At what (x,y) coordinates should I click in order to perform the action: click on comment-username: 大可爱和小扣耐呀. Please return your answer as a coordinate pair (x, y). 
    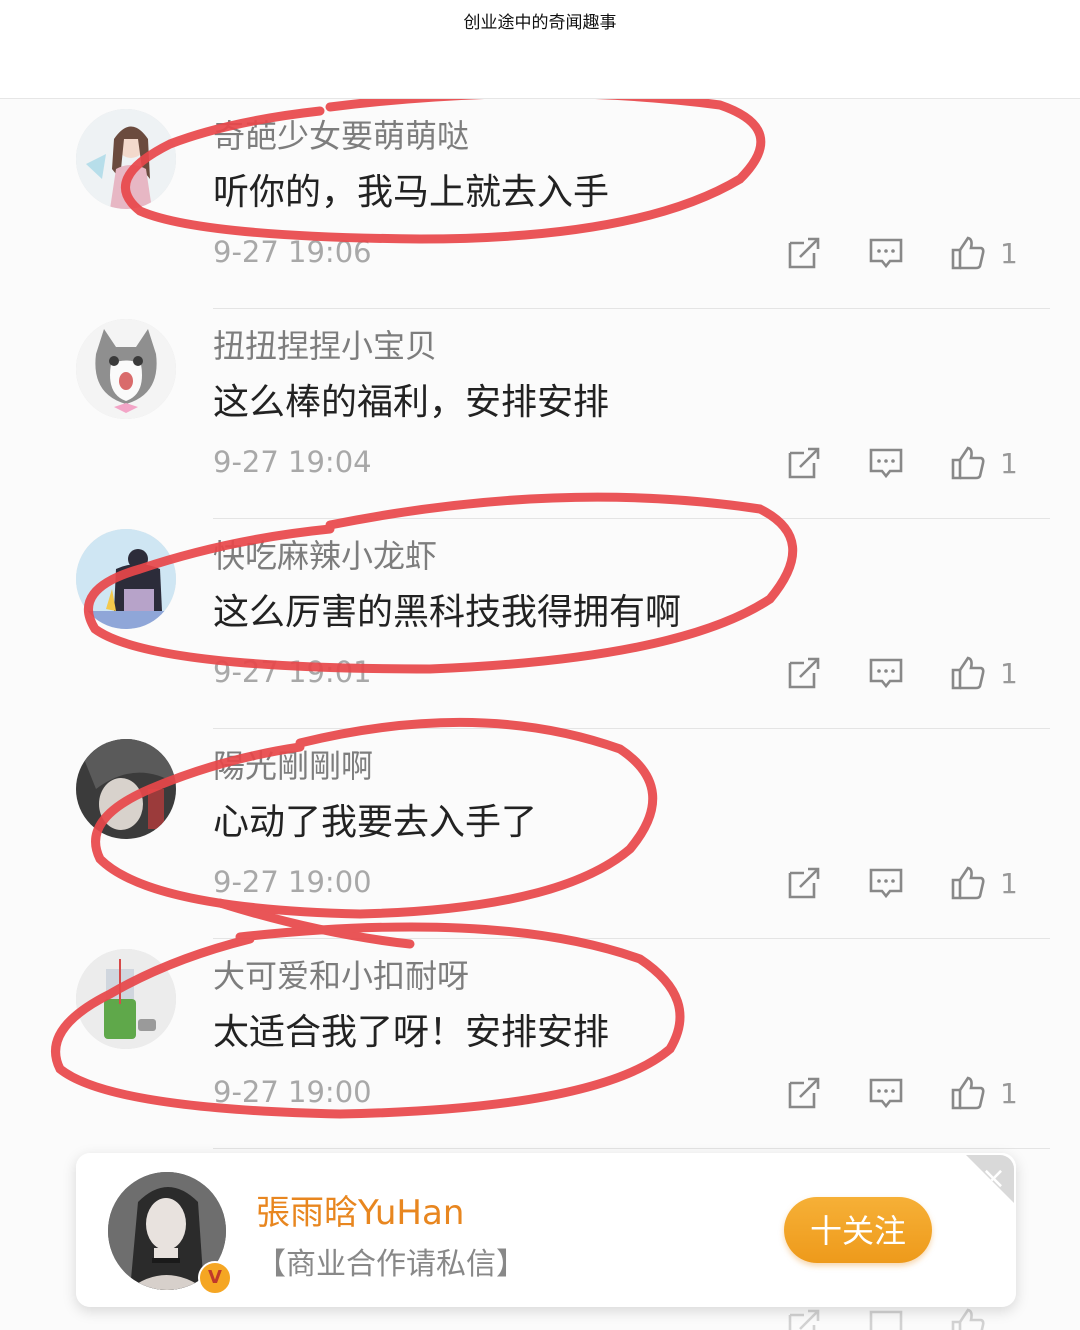
    Looking at the image, I should click on (341, 974).